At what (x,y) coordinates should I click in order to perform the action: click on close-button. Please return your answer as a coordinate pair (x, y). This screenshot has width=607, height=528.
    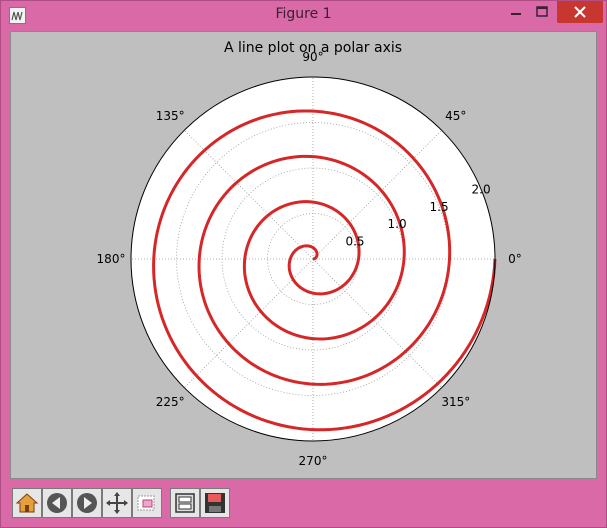
    Looking at the image, I should click on (580, 12).